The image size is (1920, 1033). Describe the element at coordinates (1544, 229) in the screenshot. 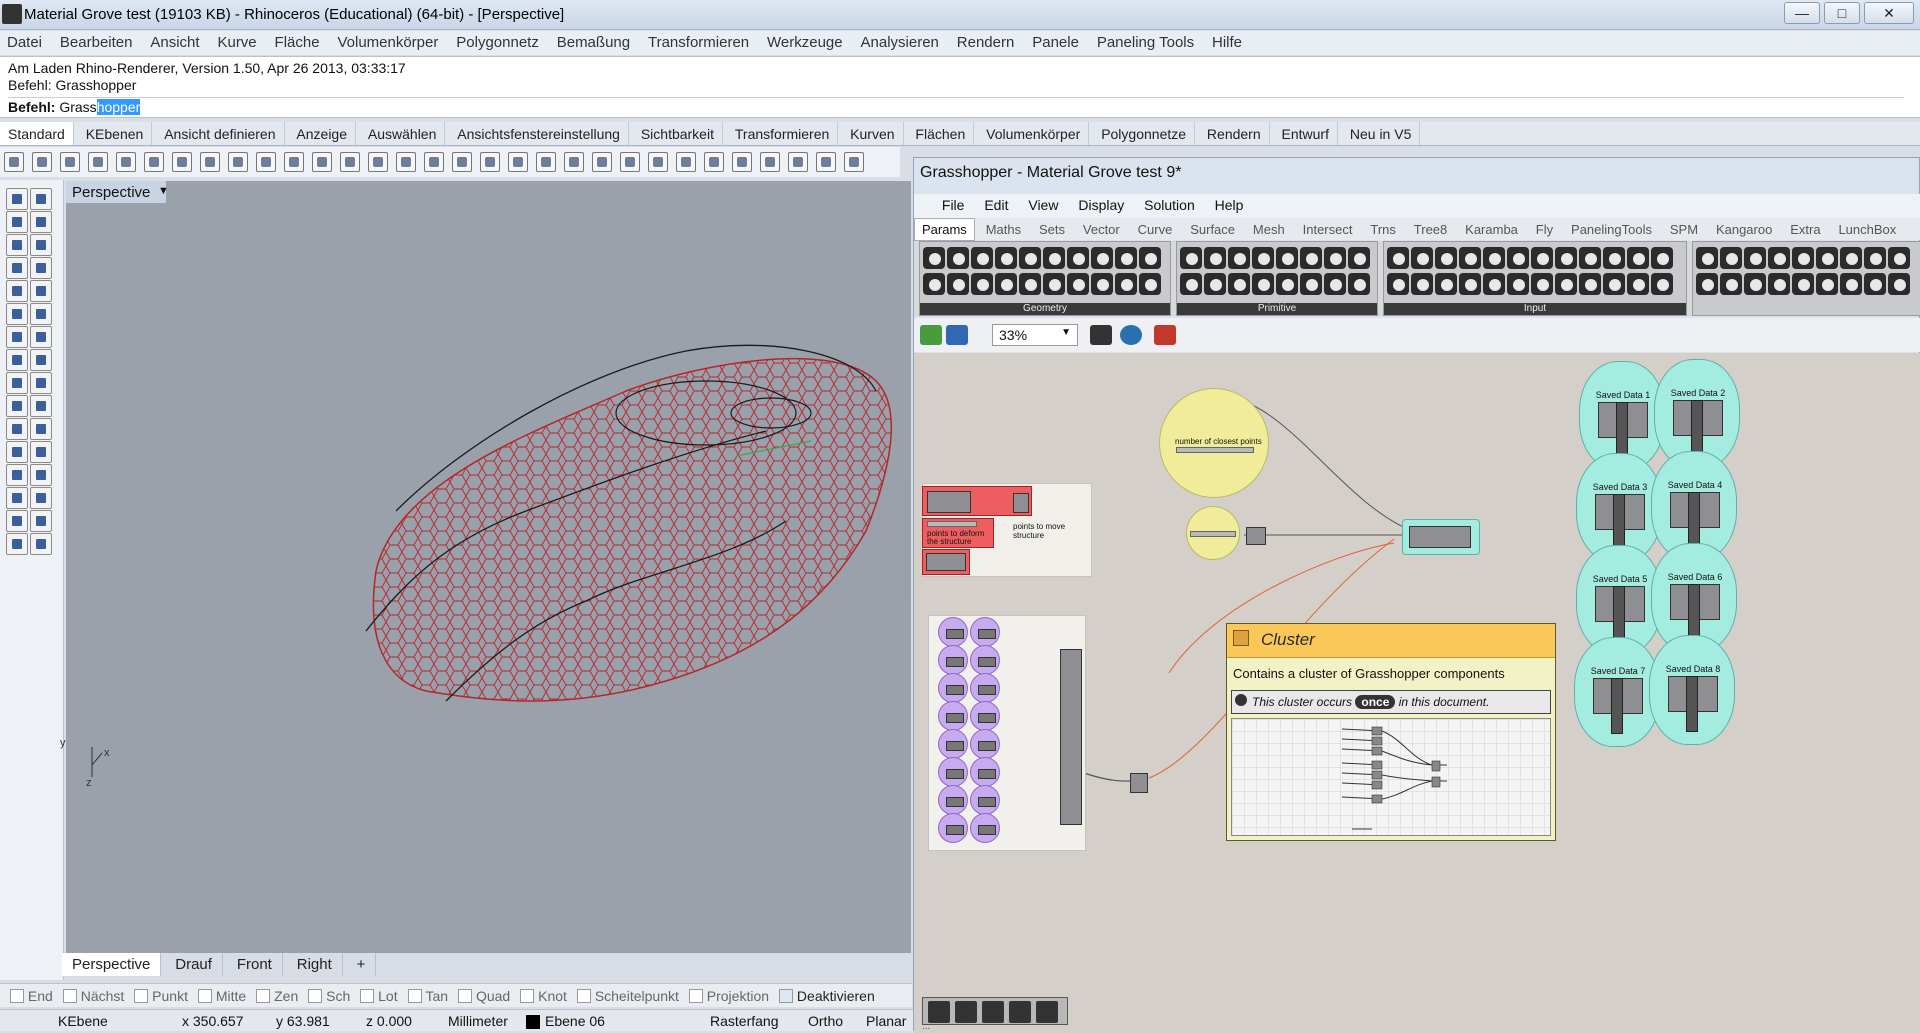

I see `gh-tab-fly: Fly` at that location.